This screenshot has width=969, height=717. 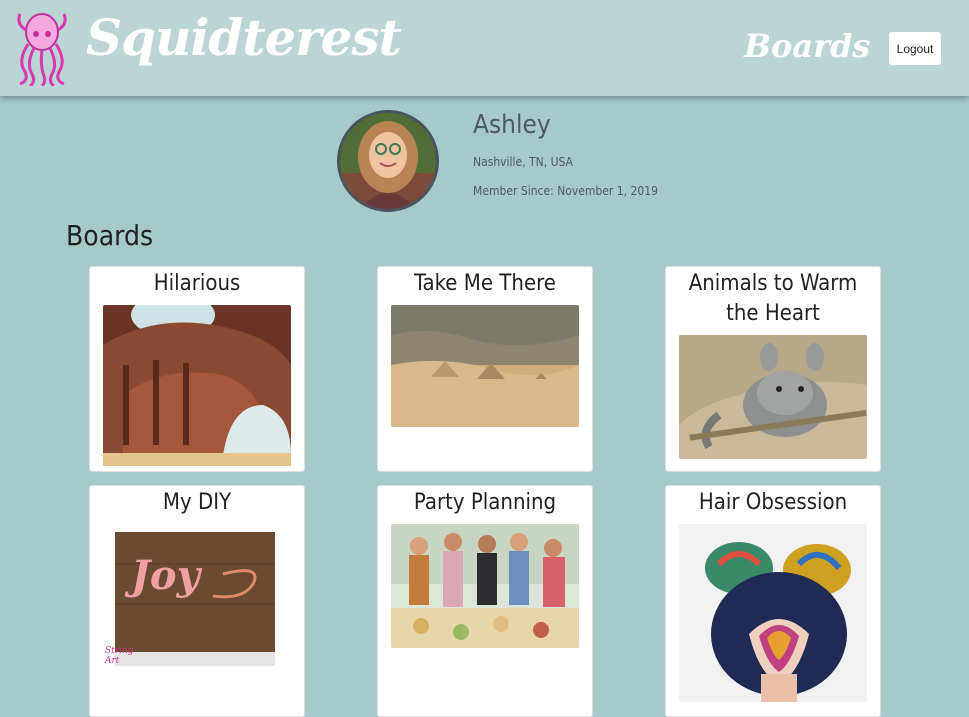 What do you see at coordinates (110, 235) in the screenshot?
I see `boards-heading: Boards` at bounding box center [110, 235].